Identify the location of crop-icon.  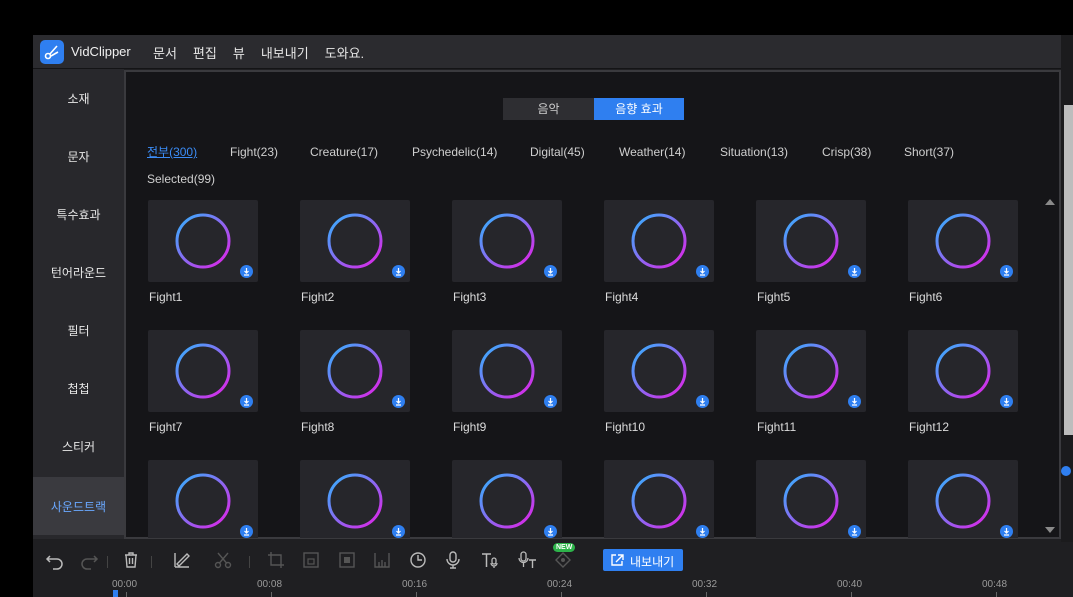
(276, 560).